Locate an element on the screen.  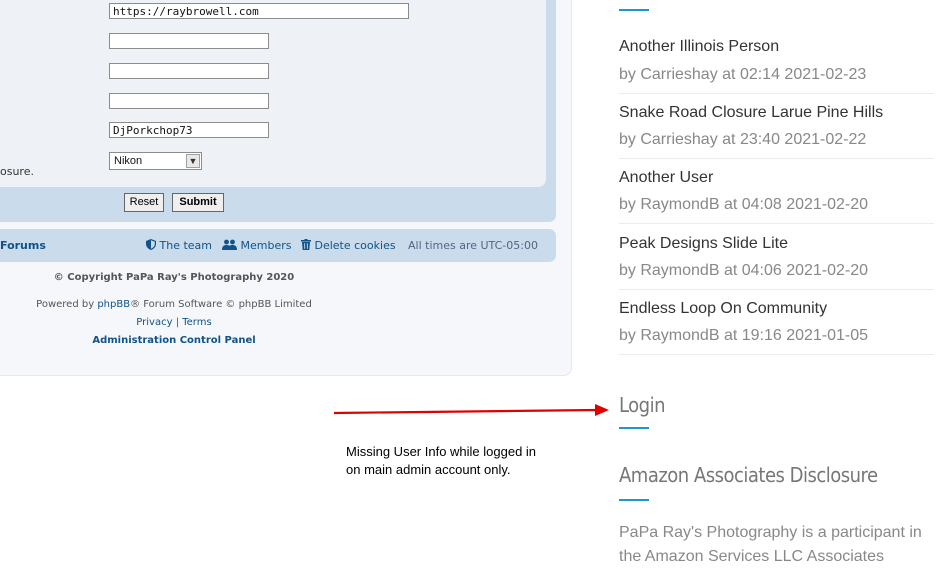
team-link: The team is located at coordinates (179, 245).